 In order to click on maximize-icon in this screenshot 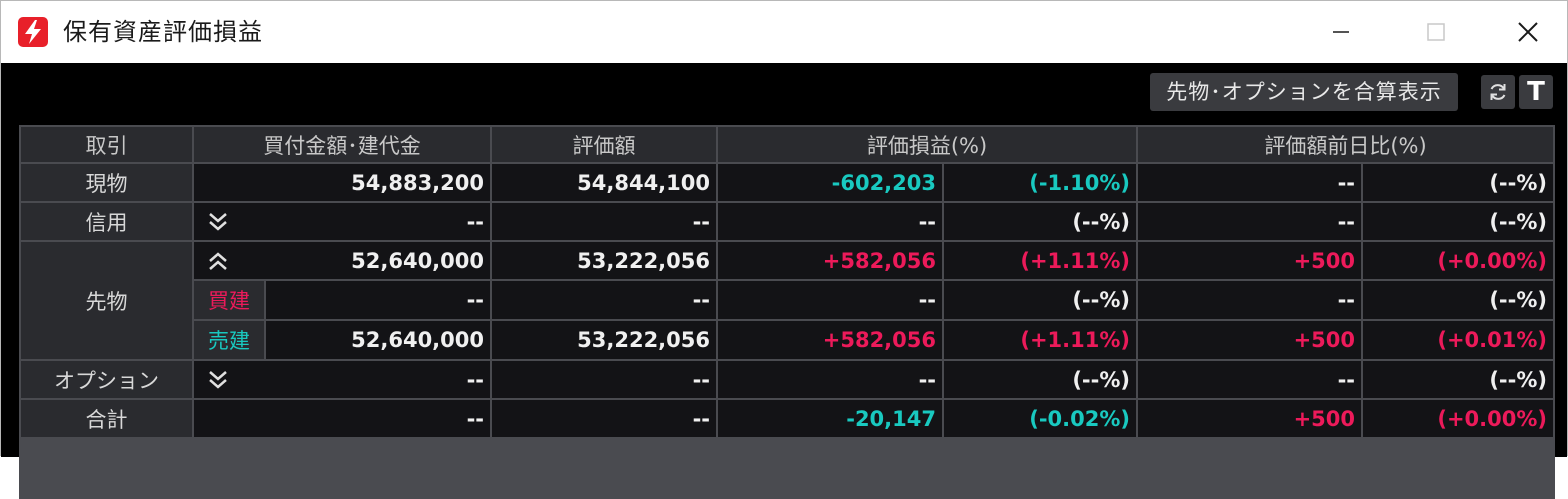, I will do `click(1436, 32)`.